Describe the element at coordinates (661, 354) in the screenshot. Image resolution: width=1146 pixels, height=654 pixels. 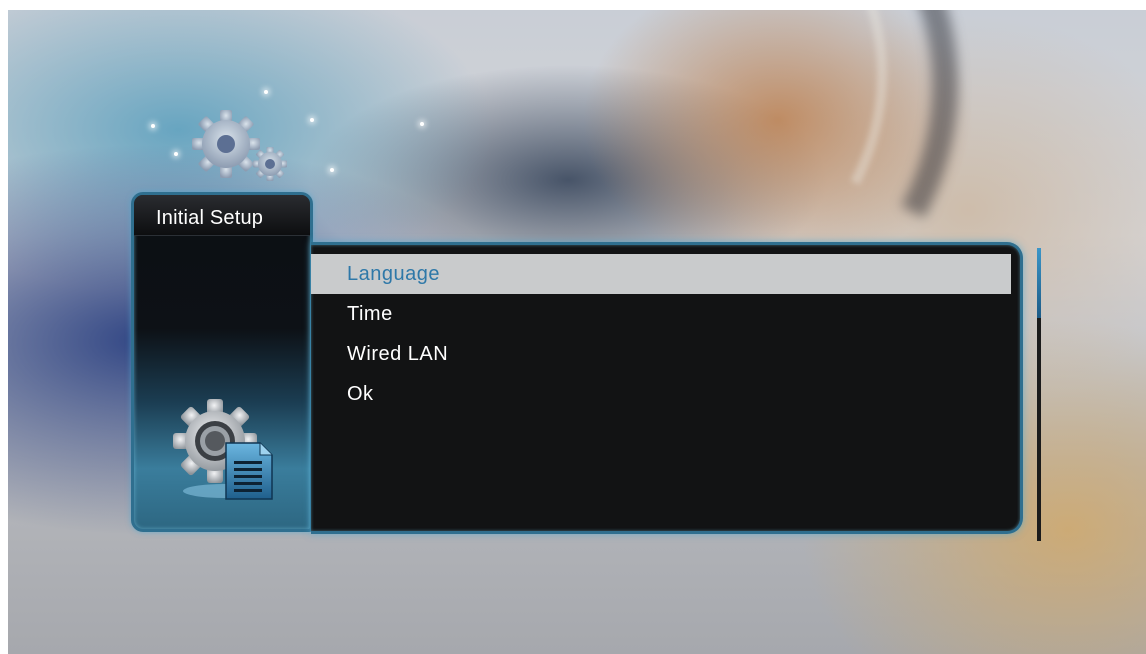
I see `menu-item-wired-lan: Wired LAN` at that location.